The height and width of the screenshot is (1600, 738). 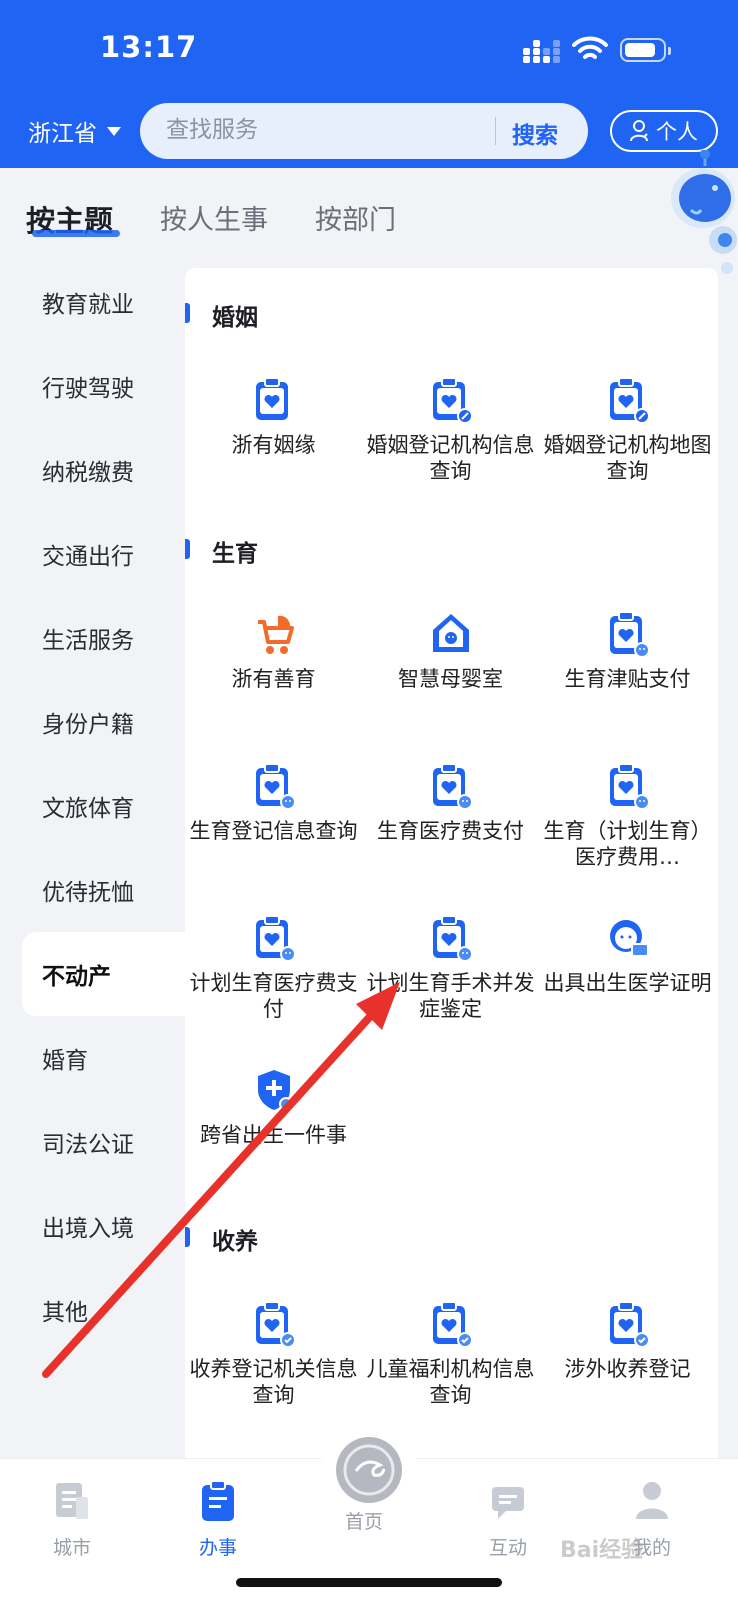 I want to click on service-item: 浙有善育, so click(x=273, y=651).